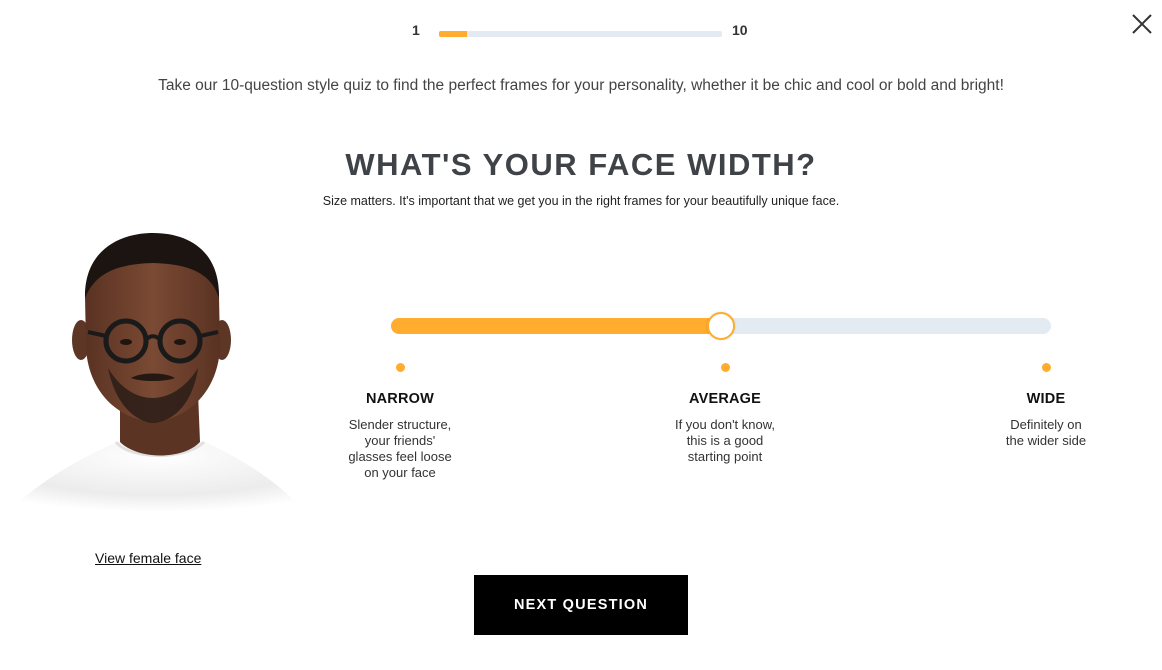 Image resolution: width=1162 pixels, height=670 pixels. Describe the element at coordinates (400, 399) in the screenshot. I see `option-label: NARROW` at that location.